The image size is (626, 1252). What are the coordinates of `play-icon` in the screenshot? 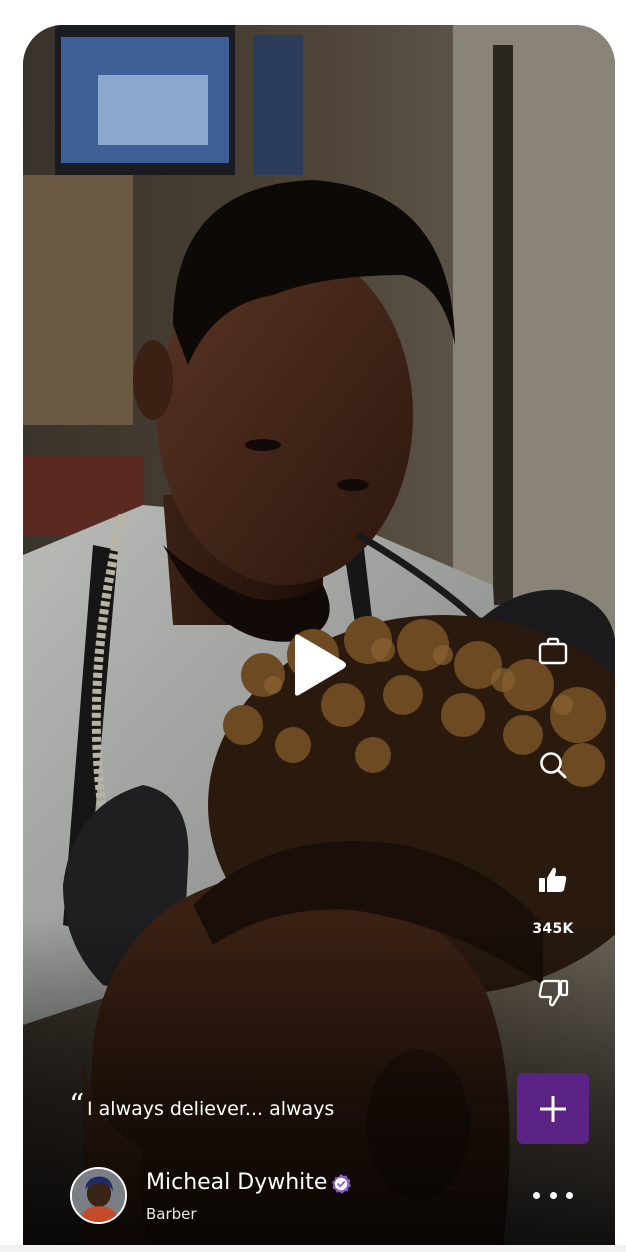 It's located at (320, 665).